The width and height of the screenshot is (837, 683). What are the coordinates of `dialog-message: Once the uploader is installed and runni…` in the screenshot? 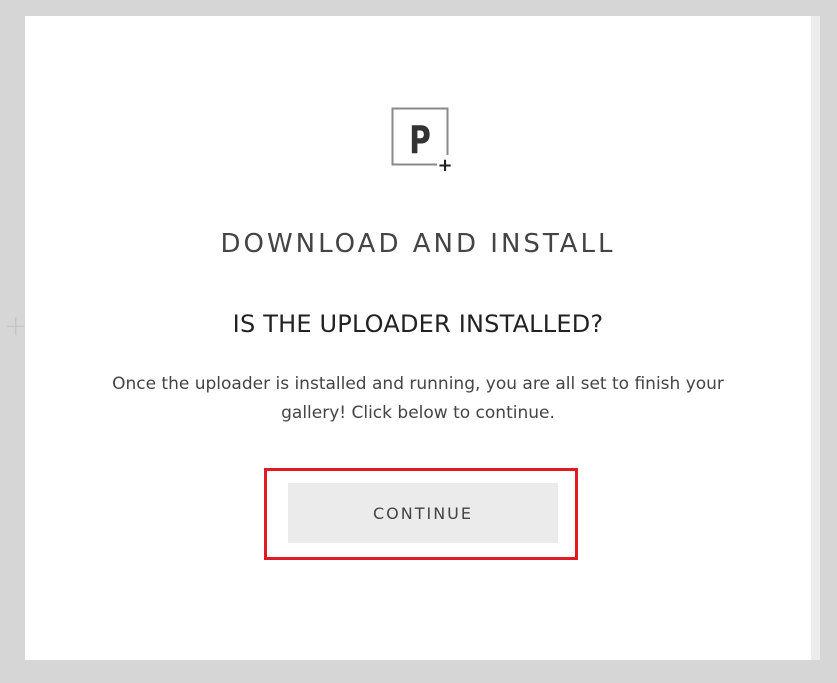 It's located at (418, 398).